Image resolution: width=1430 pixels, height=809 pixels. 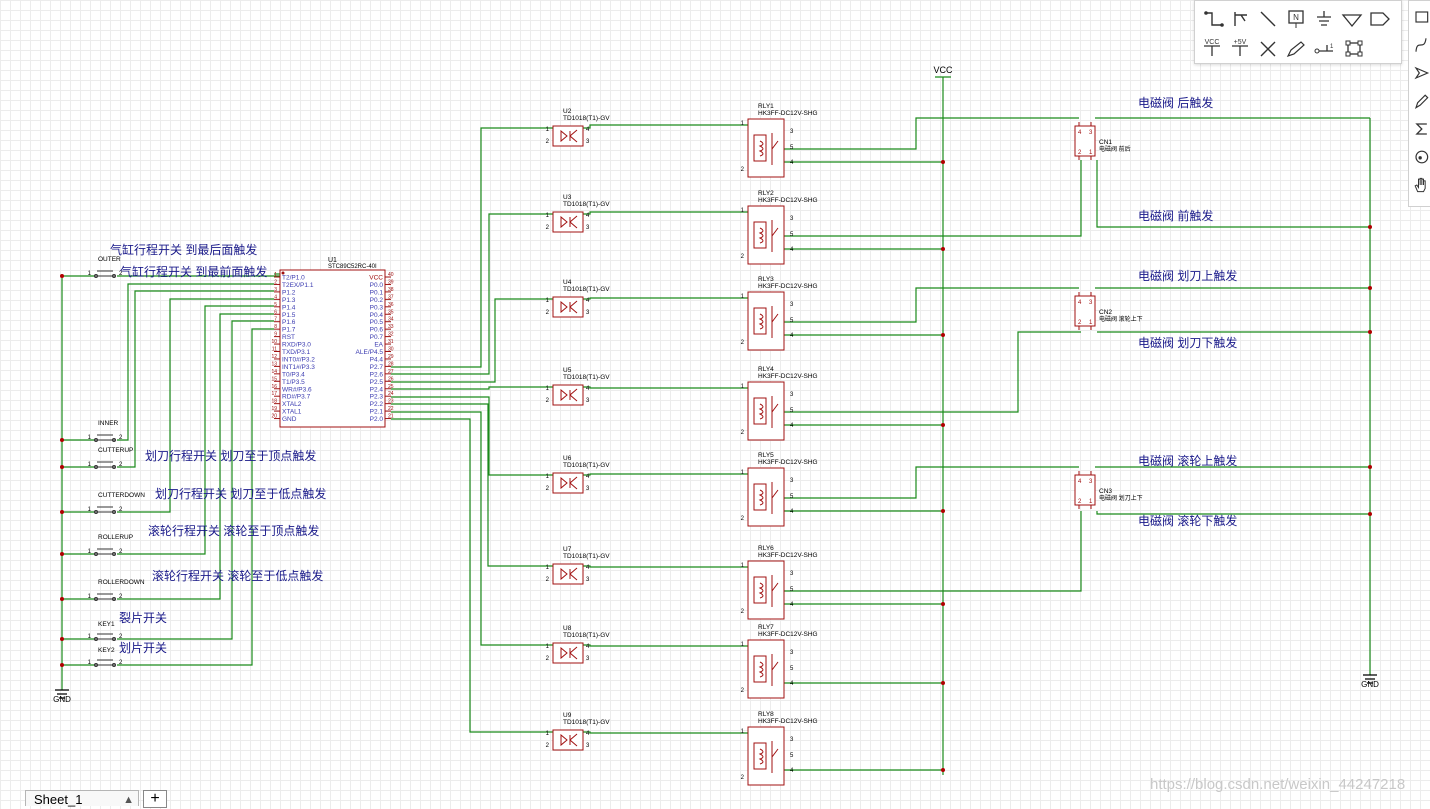 I want to click on mcu-pin-number: 36, so click(x=391, y=305).